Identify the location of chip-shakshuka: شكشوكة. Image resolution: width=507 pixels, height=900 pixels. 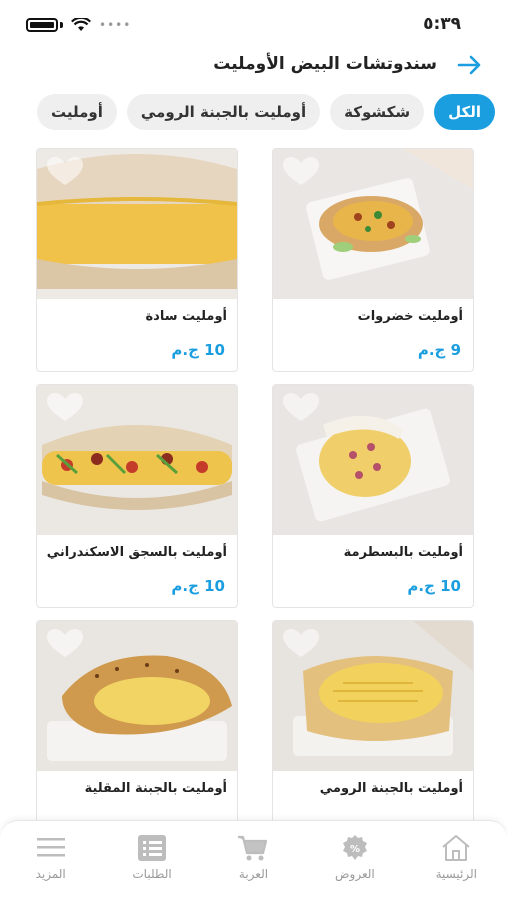
(377, 112).